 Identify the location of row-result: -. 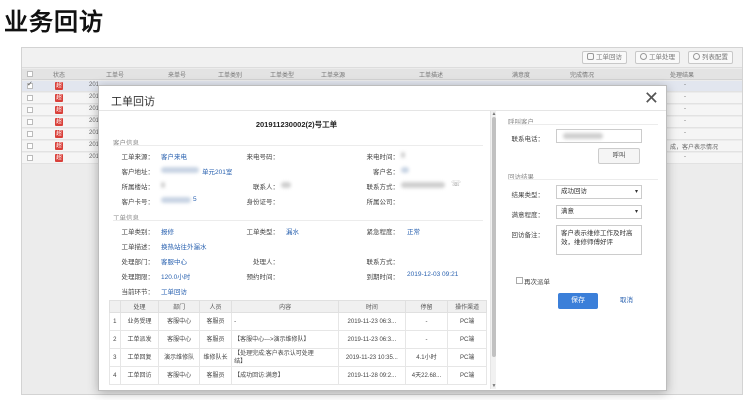
(685, 133).